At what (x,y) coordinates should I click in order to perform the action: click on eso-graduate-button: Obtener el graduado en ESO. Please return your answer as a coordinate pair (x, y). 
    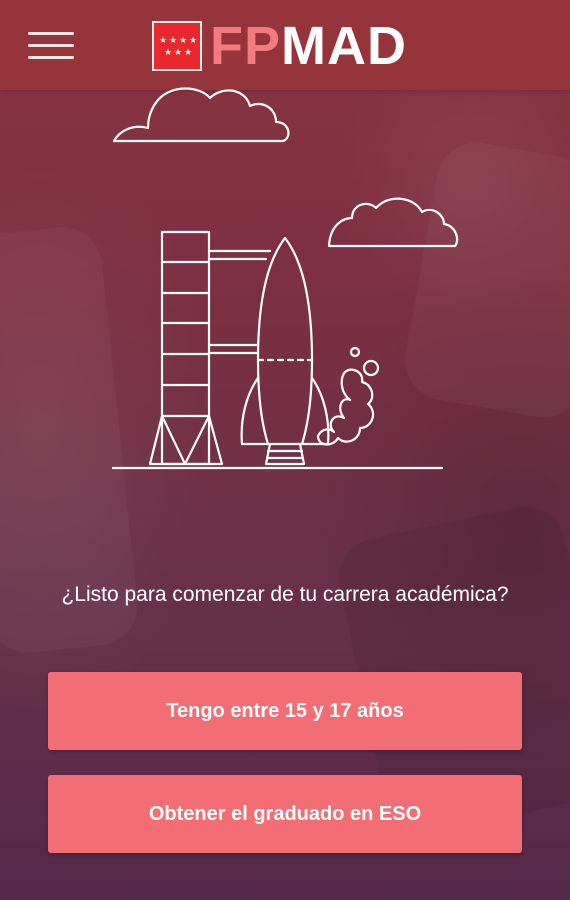
    Looking at the image, I should click on (285, 814).